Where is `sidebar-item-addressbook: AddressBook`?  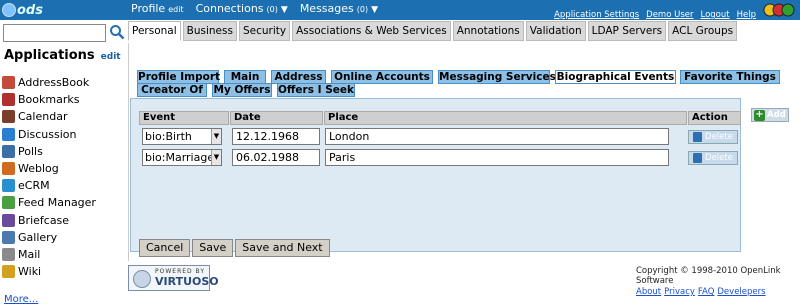 sidebar-item-addressbook: AddressBook is located at coordinates (63, 82).